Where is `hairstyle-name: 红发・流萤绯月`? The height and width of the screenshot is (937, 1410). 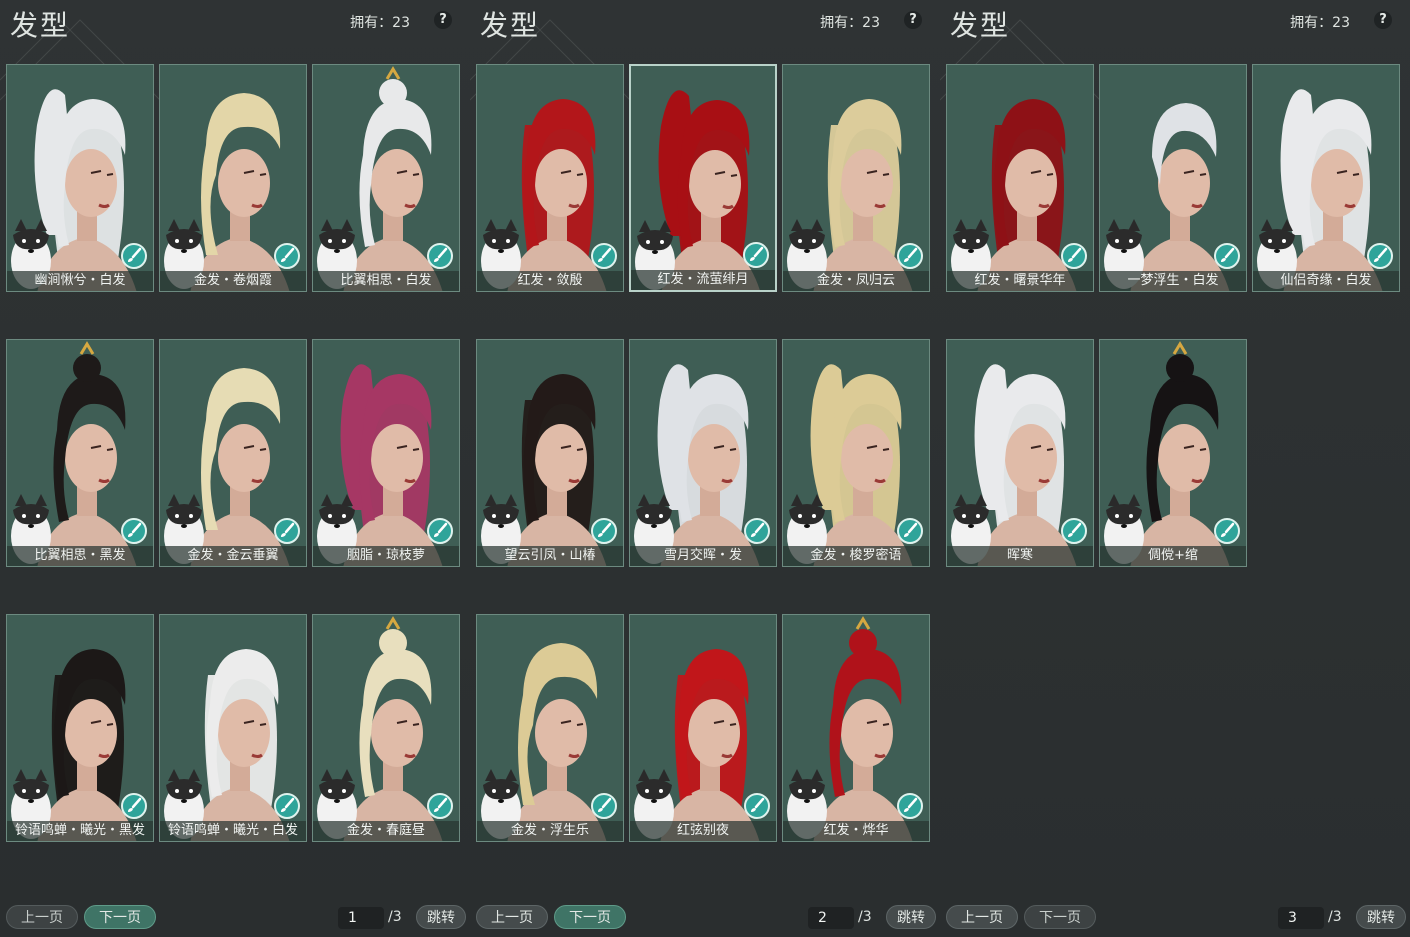 hairstyle-name: 红发・流萤绯月 is located at coordinates (703, 280).